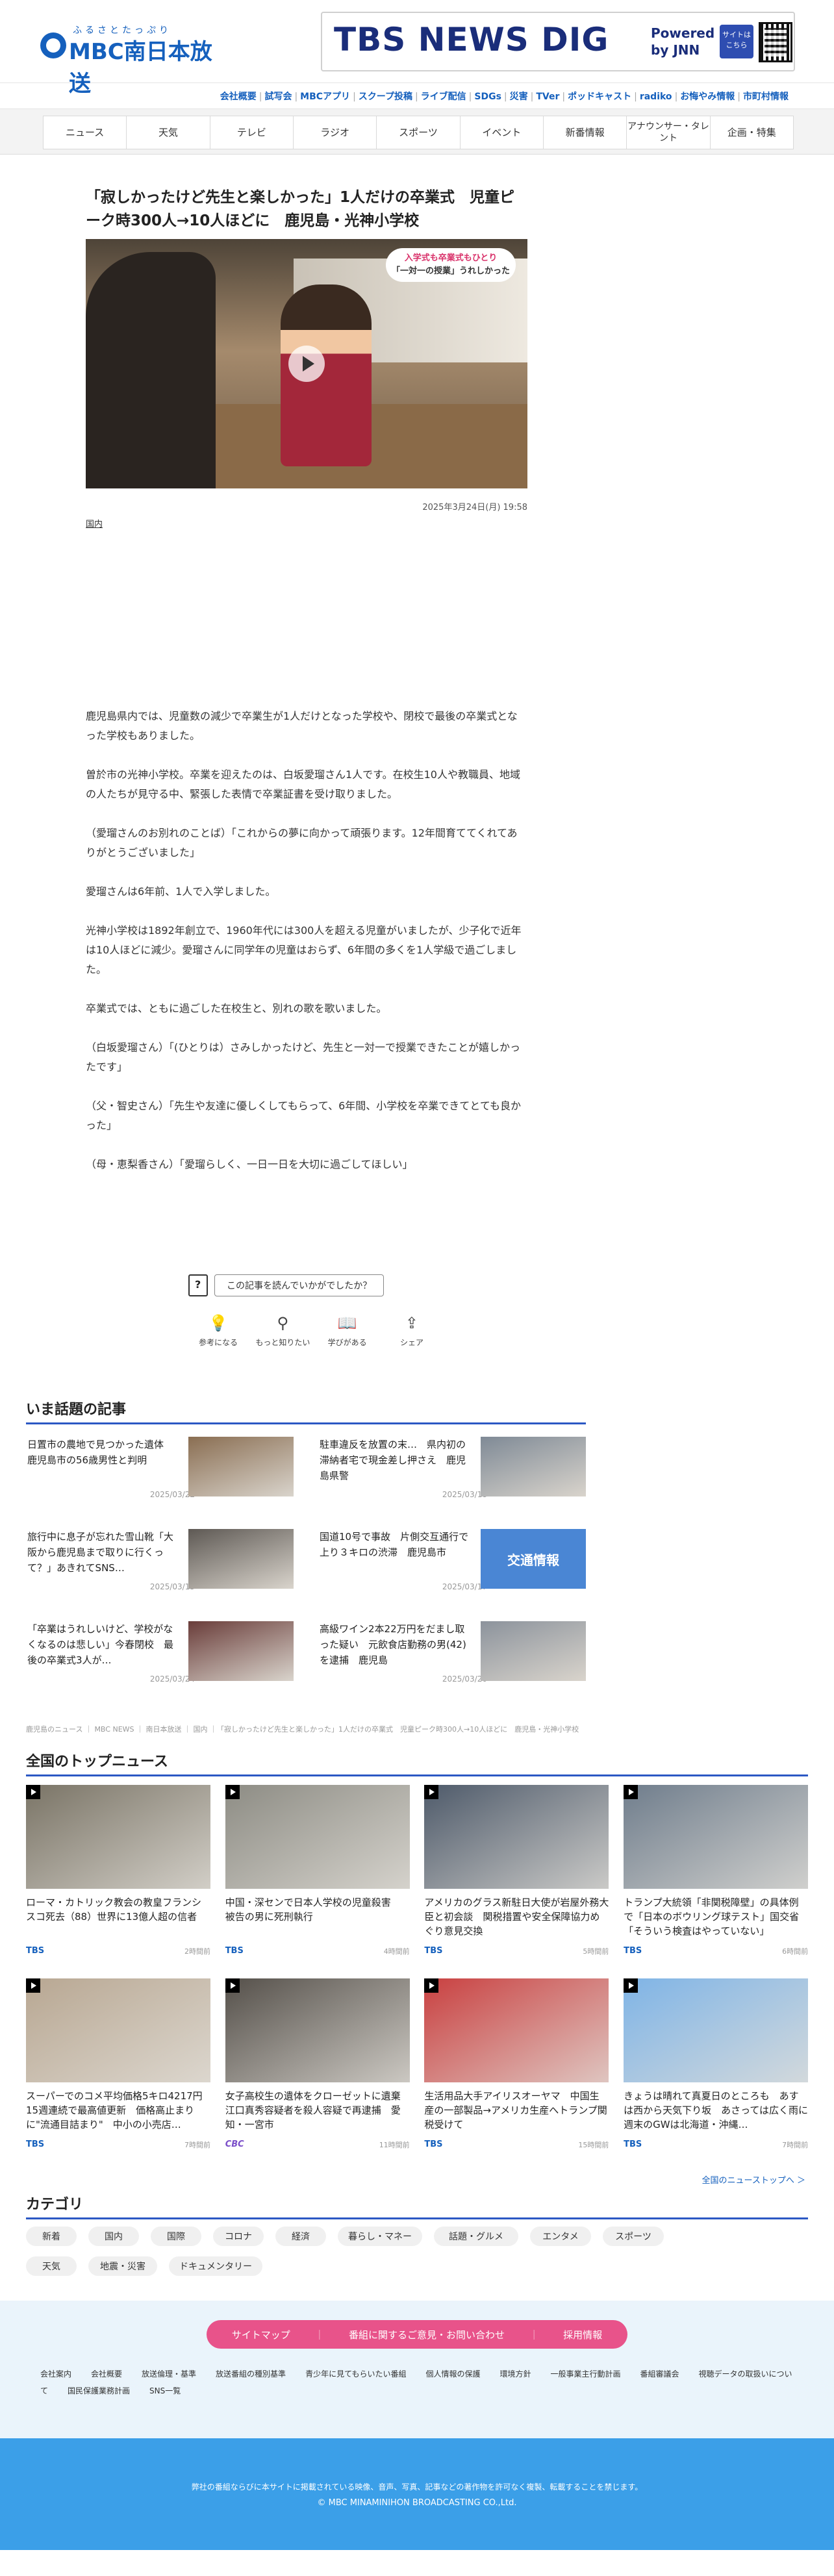 This screenshot has width=834, height=2576. Describe the element at coordinates (55, 2374) in the screenshot. I see `footer-link: 会社案内` at that location.